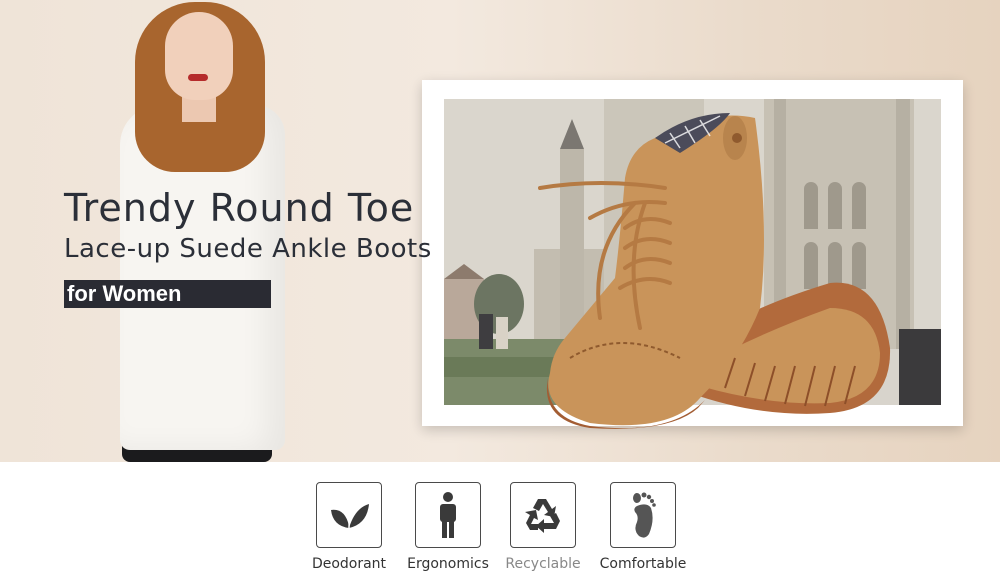  I want to click on product-title: Trendy Round Toe, so click(239, 208).